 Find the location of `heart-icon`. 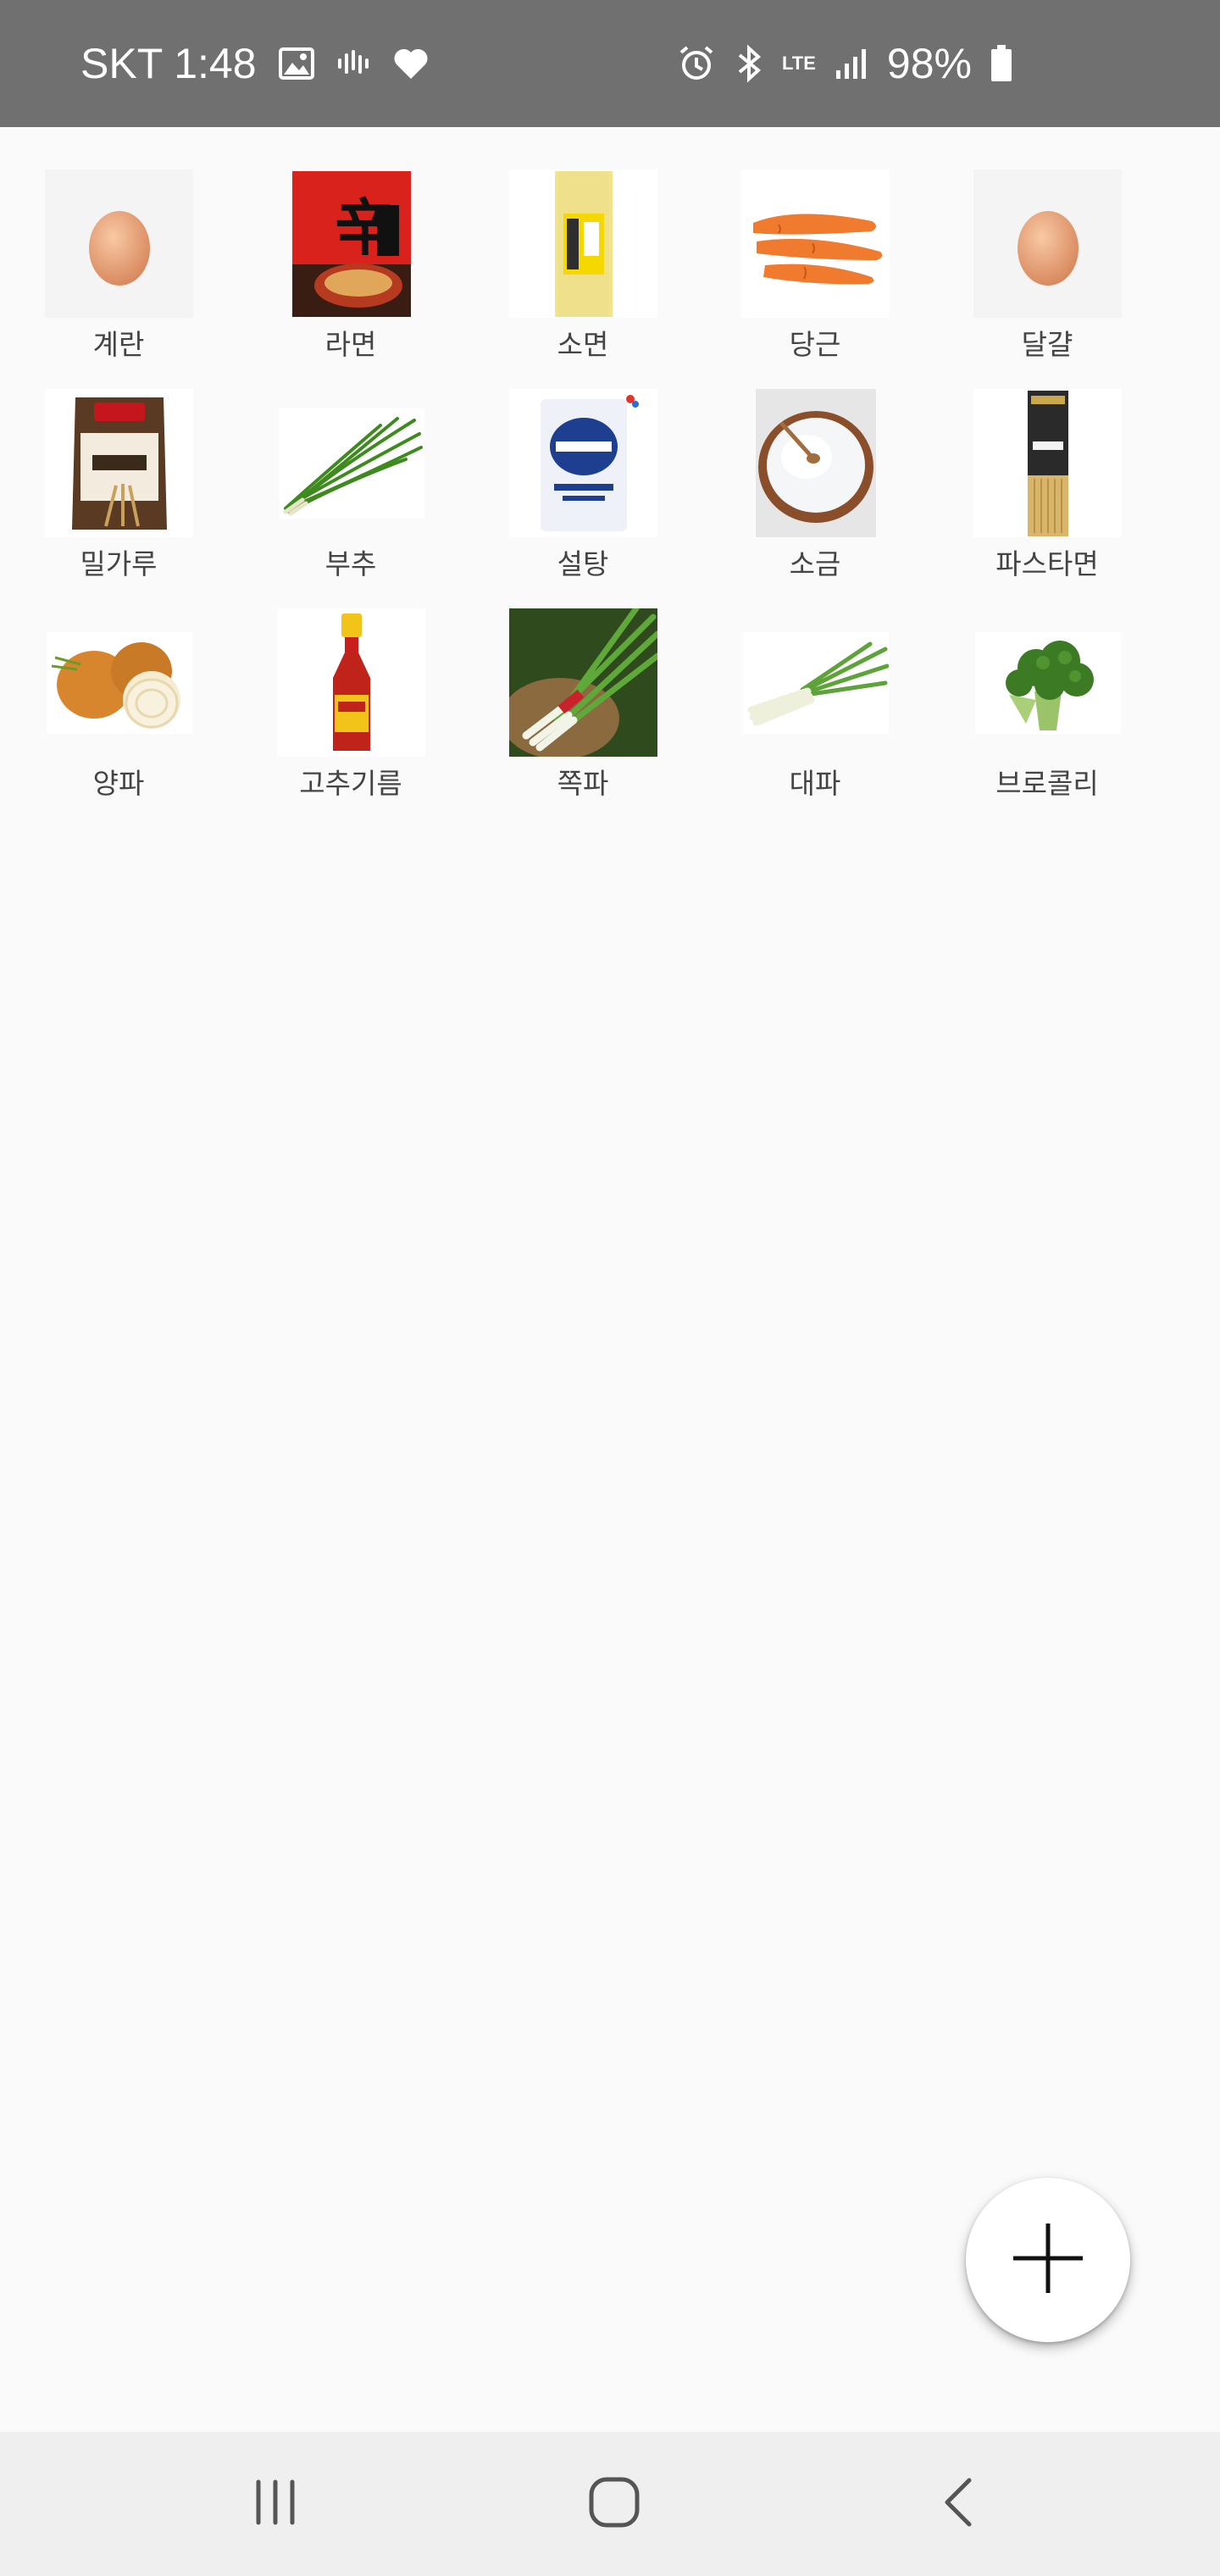

heart-icon is located at coordinates (411, 63).